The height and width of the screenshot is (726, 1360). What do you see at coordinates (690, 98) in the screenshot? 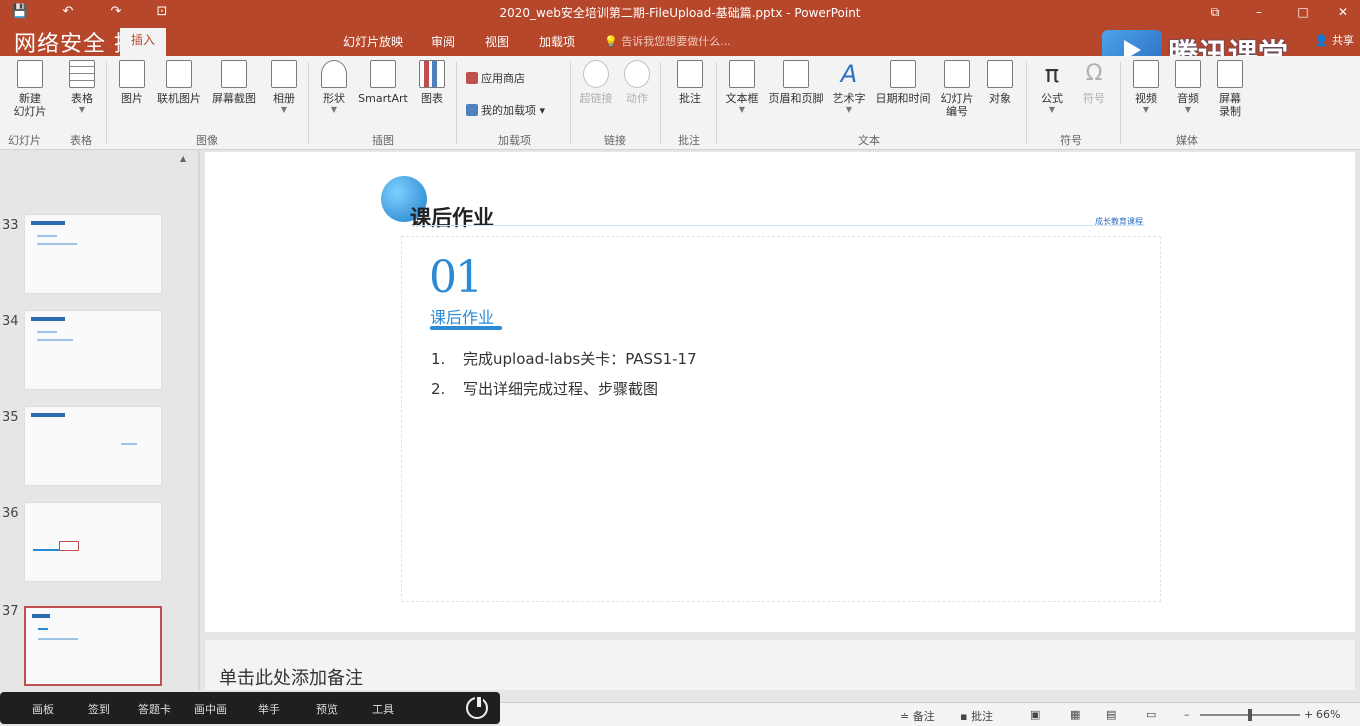
I see `comment-label: 批注` at bounding box center [690, 98].